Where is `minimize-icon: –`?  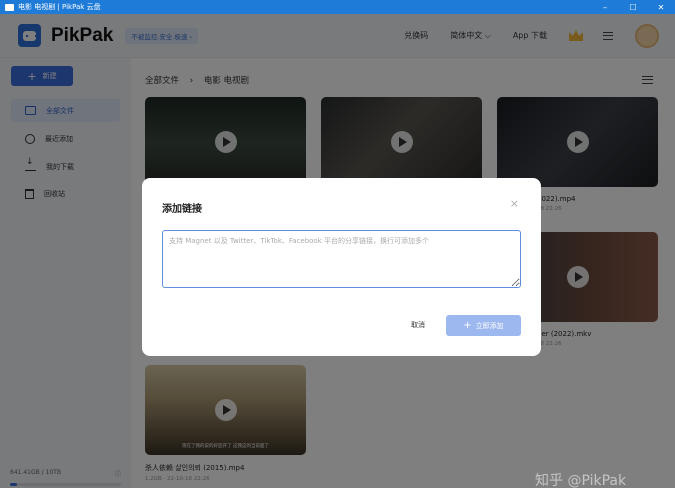
minimize-icon: – is located at coordinates (605, 7).